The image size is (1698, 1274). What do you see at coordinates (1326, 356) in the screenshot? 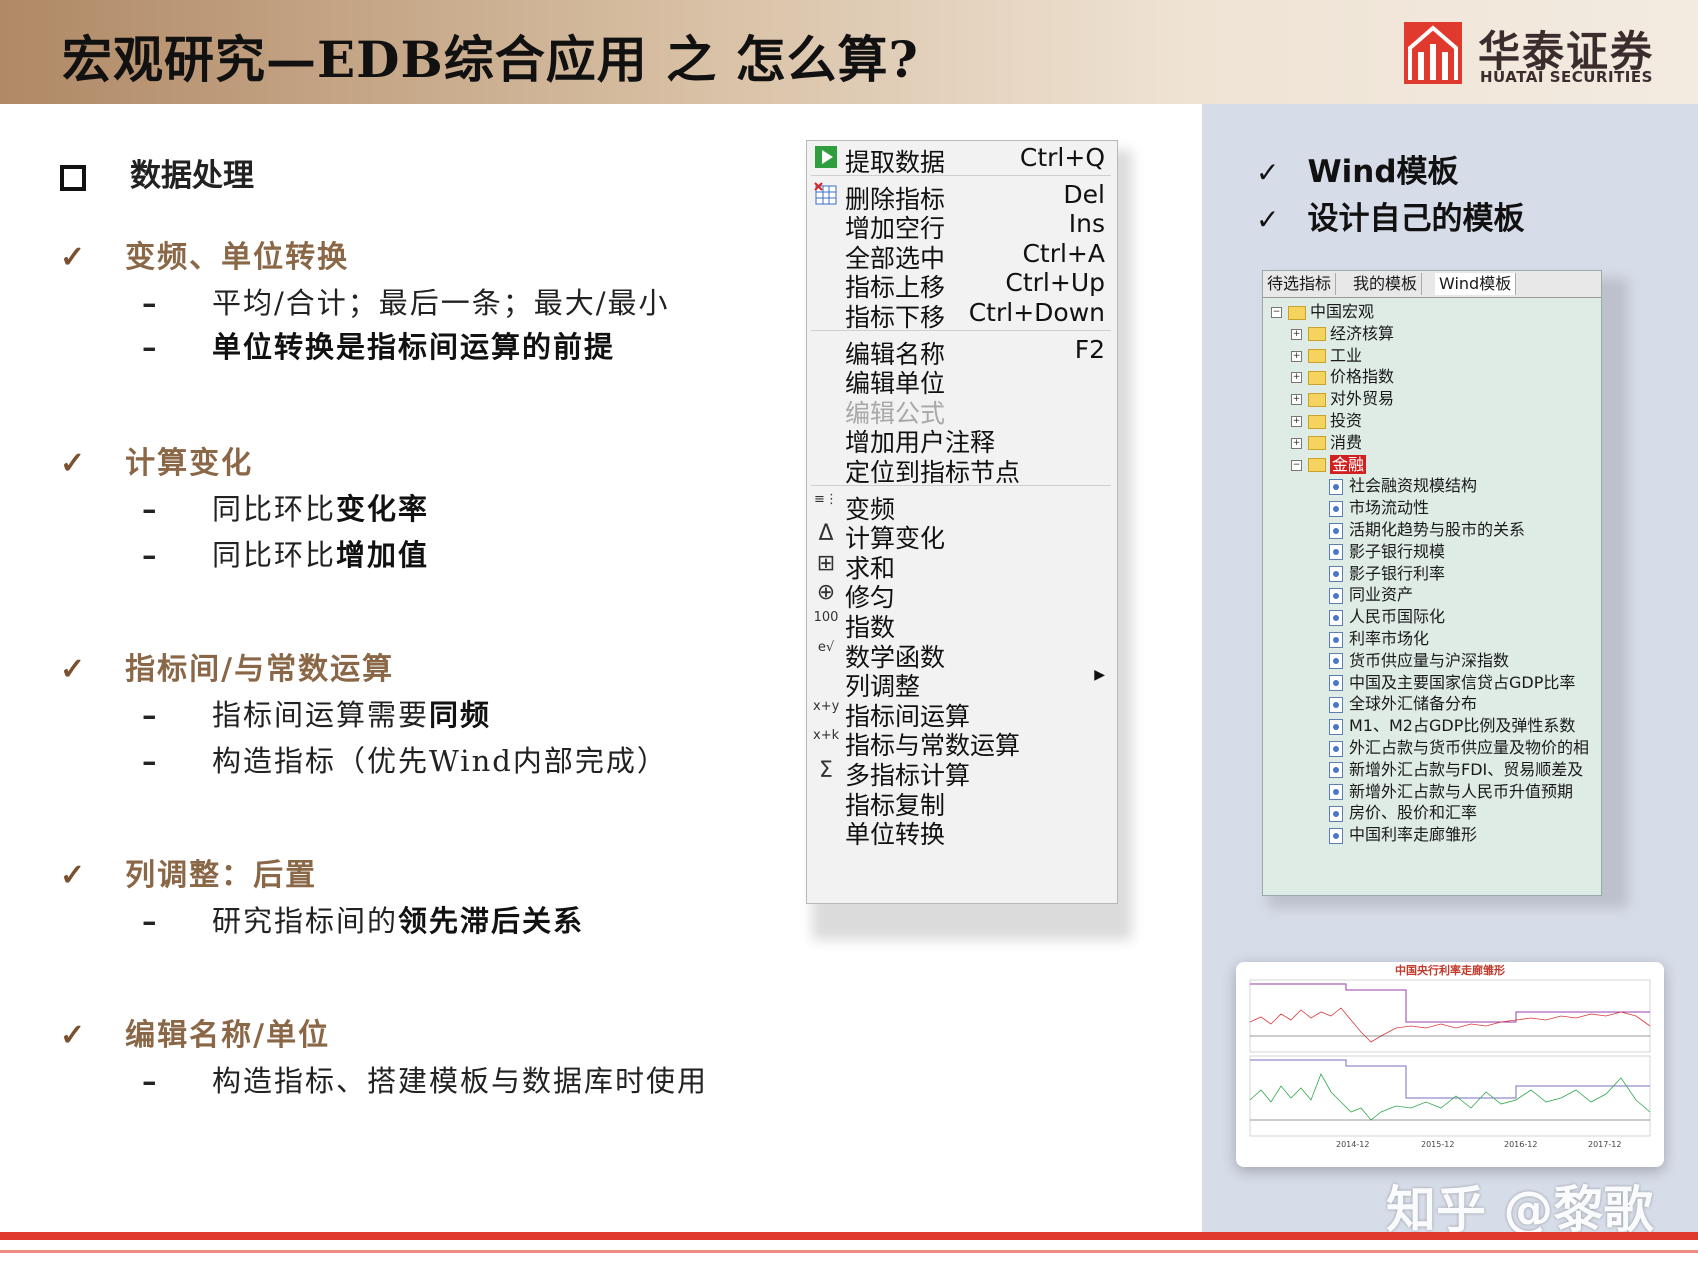
I see `tree-folder-node: + 工业` at bounding box center [1326, 356].